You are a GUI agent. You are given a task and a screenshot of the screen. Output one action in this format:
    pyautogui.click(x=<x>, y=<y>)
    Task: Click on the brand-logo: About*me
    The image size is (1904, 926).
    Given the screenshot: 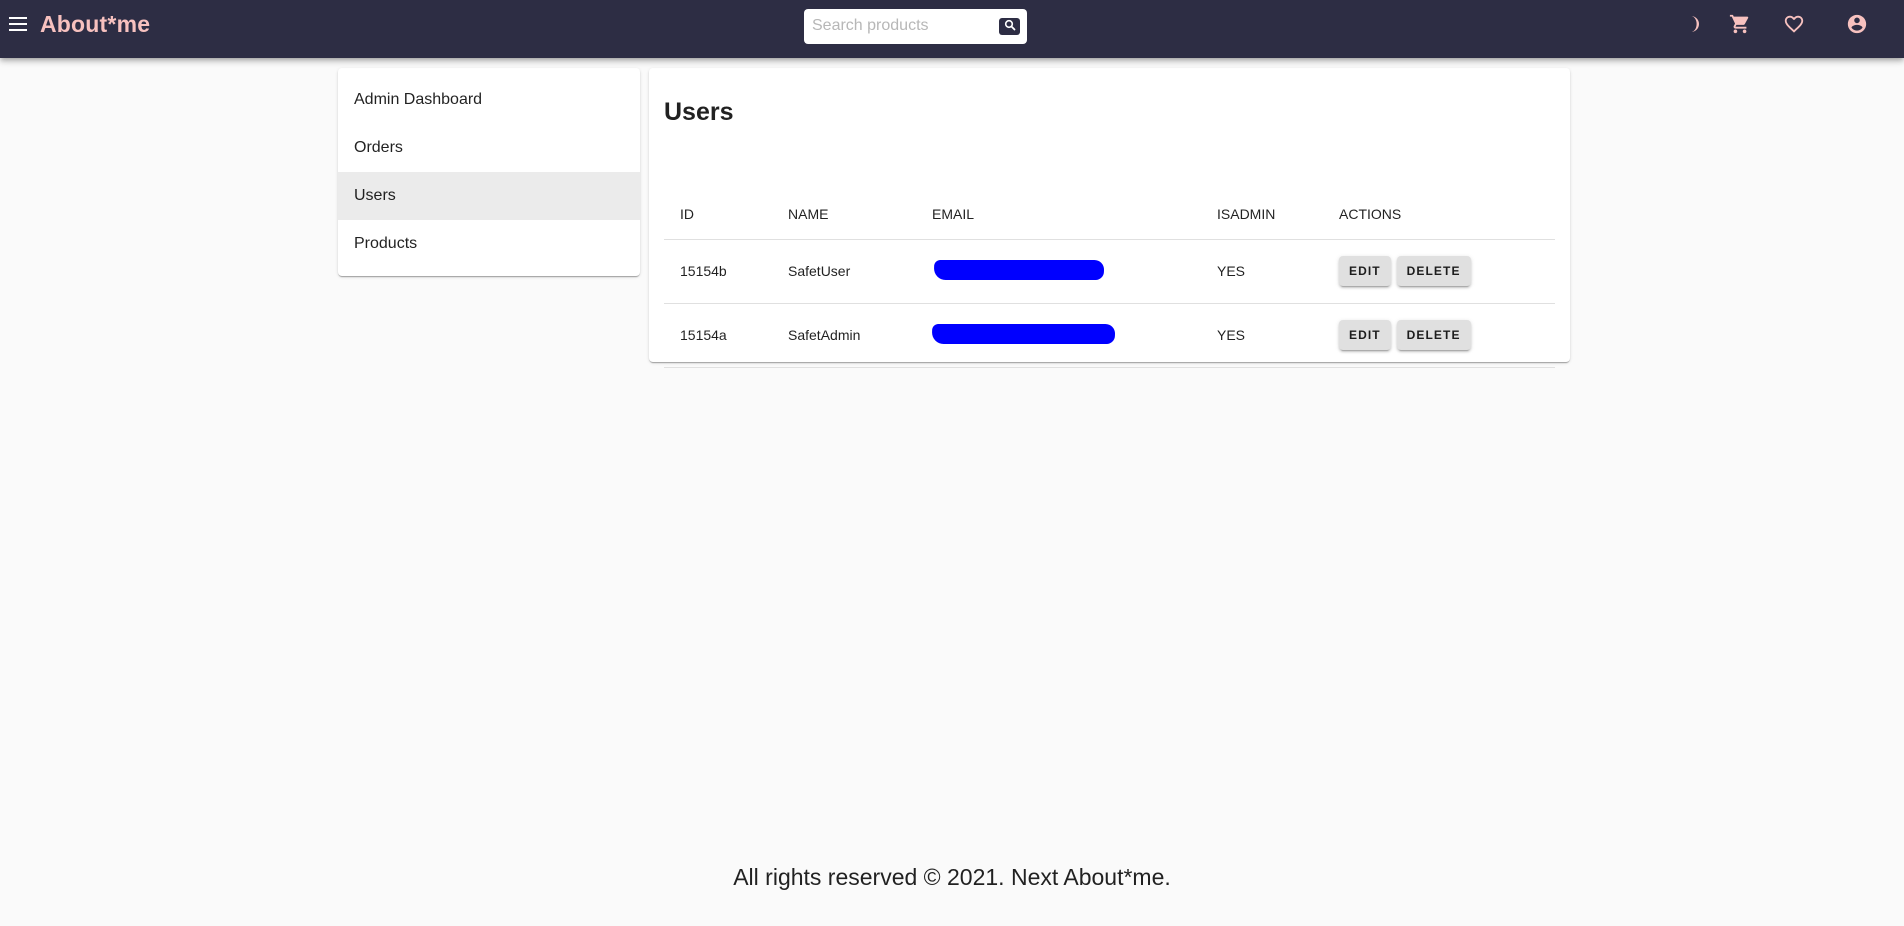 What is the action you would take?
    pyautogui.click(x=95, y=24)
    